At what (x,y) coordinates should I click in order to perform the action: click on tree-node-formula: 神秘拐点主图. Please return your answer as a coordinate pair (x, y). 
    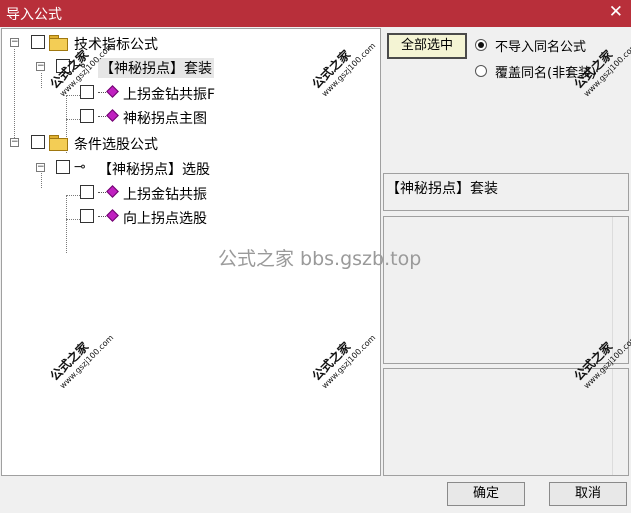
    Looking at the image, I should click on (192, 117).